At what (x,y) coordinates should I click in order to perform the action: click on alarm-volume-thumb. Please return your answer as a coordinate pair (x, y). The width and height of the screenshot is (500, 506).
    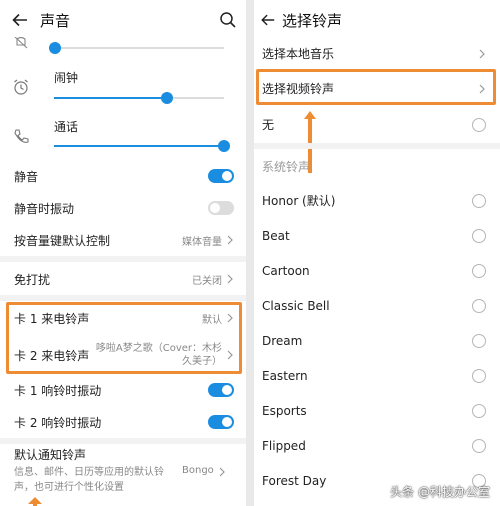
    Looking at the image, I should click on (167, 98).